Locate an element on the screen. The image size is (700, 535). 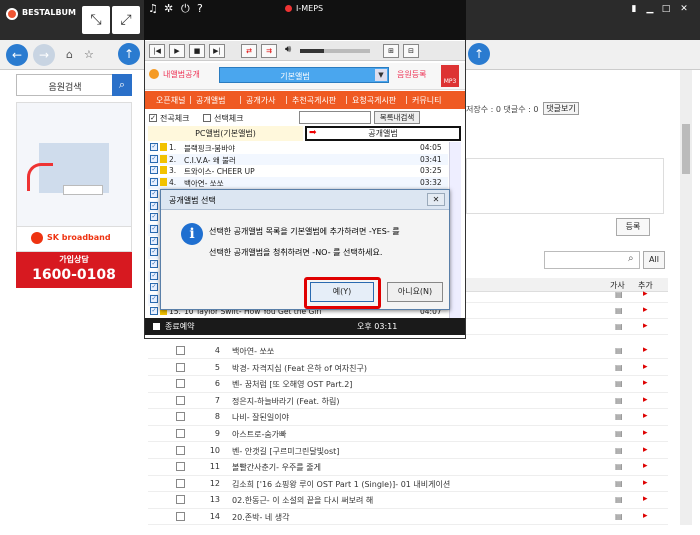
repeat-icon: ⇄ is located at coordinates (249, 51).